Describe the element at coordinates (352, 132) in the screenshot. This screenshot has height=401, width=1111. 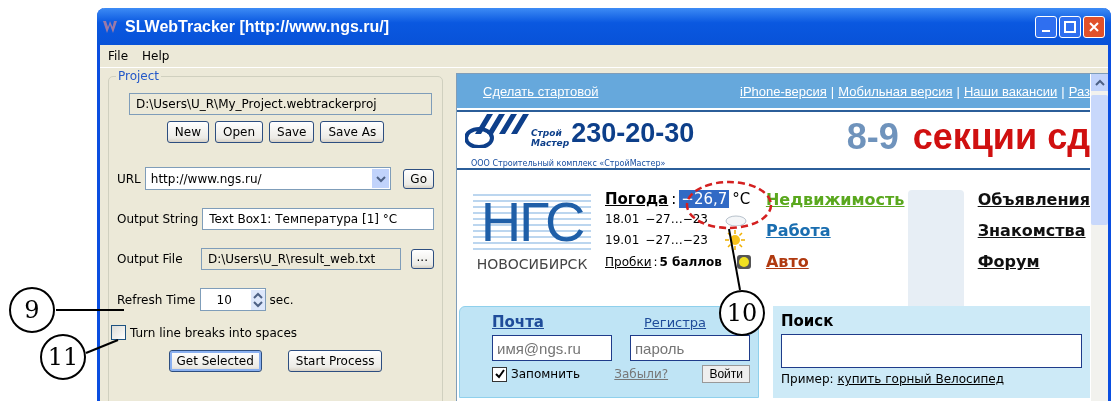
I see `project-button: Save As` at that location.